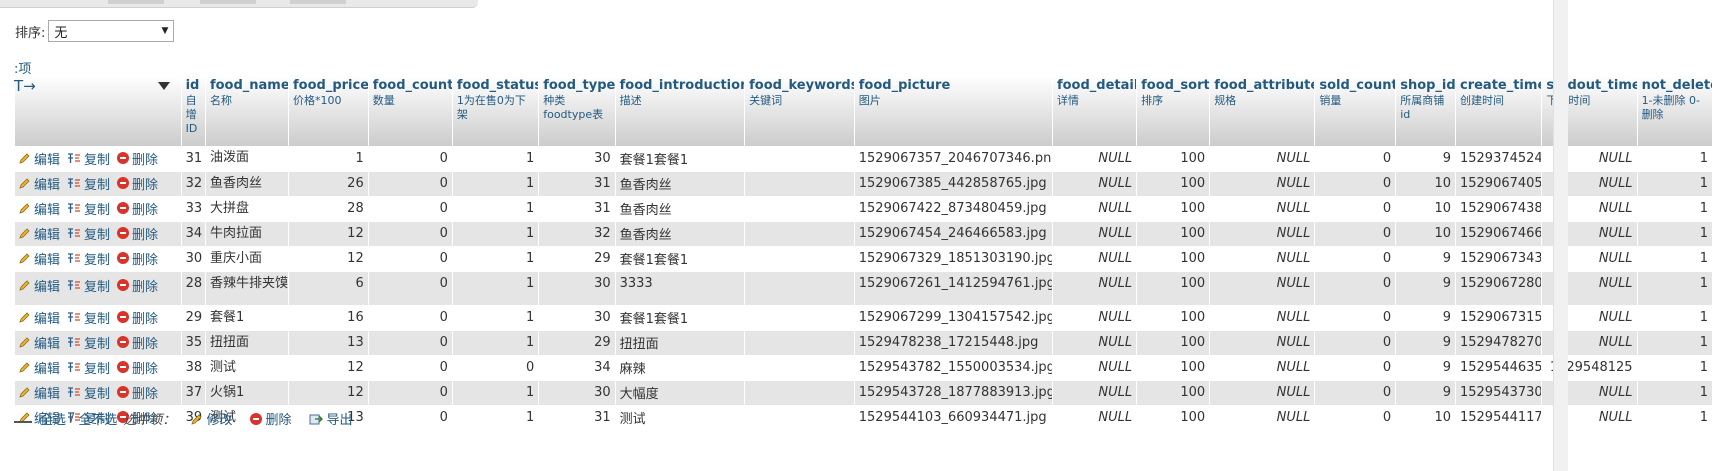  What do you see at coordinates (270, 418) in the screenshot?
I see `bulk-delete-button: 删除` at bounding box center [270, 418].